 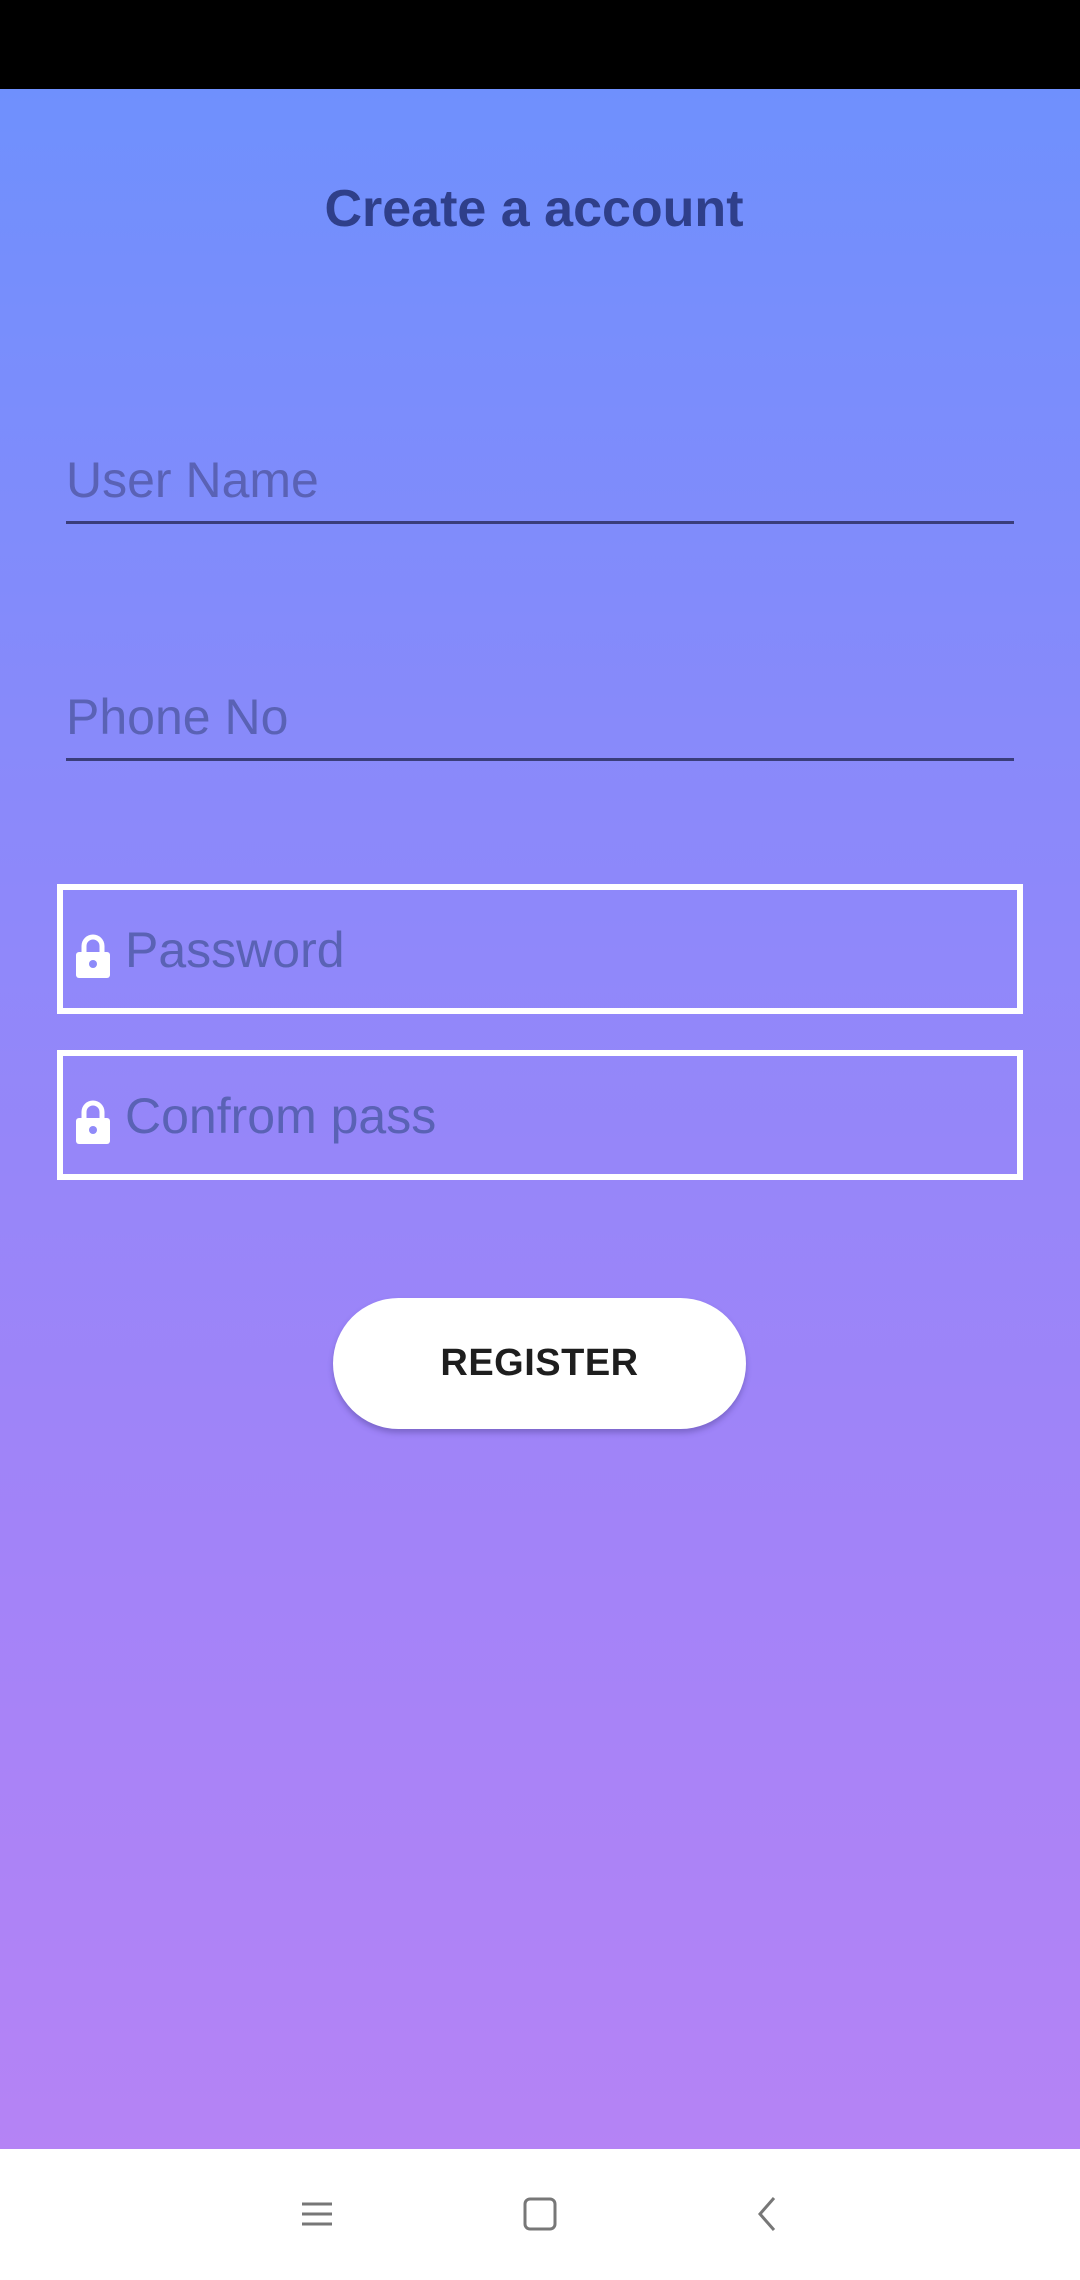 I want to click on menu-icon, so click(x=317, y=2214).